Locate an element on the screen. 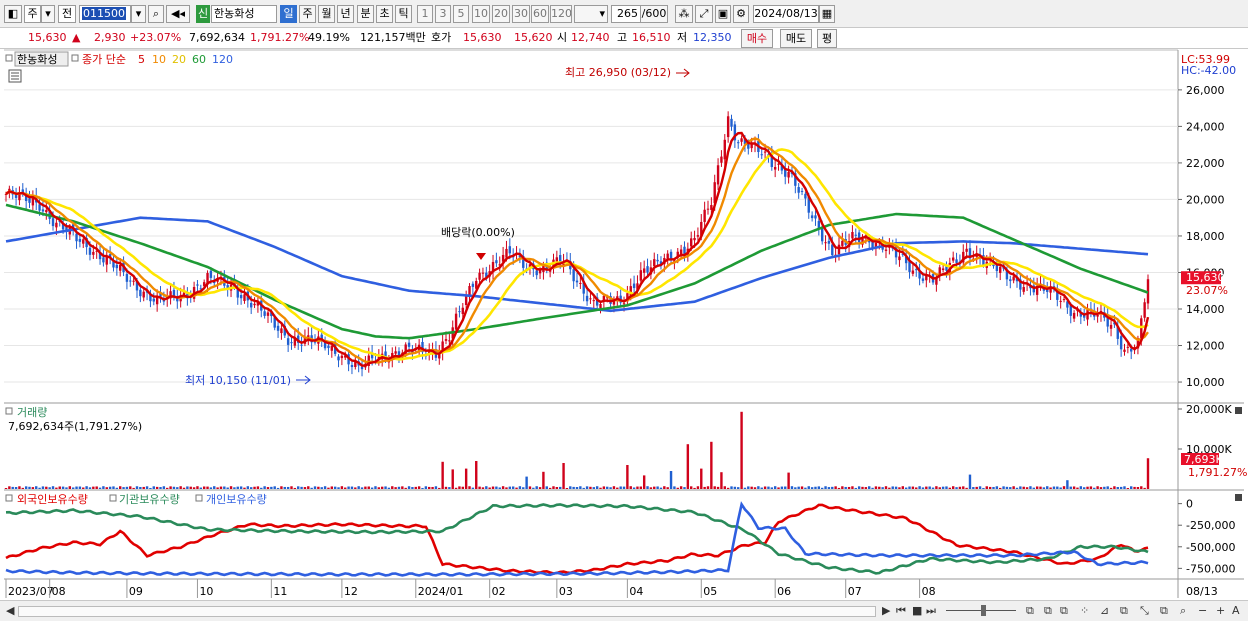 This screenshot has width=1248, height=621. window-menu-icon: ◧ is located at coordinates (13, 14).